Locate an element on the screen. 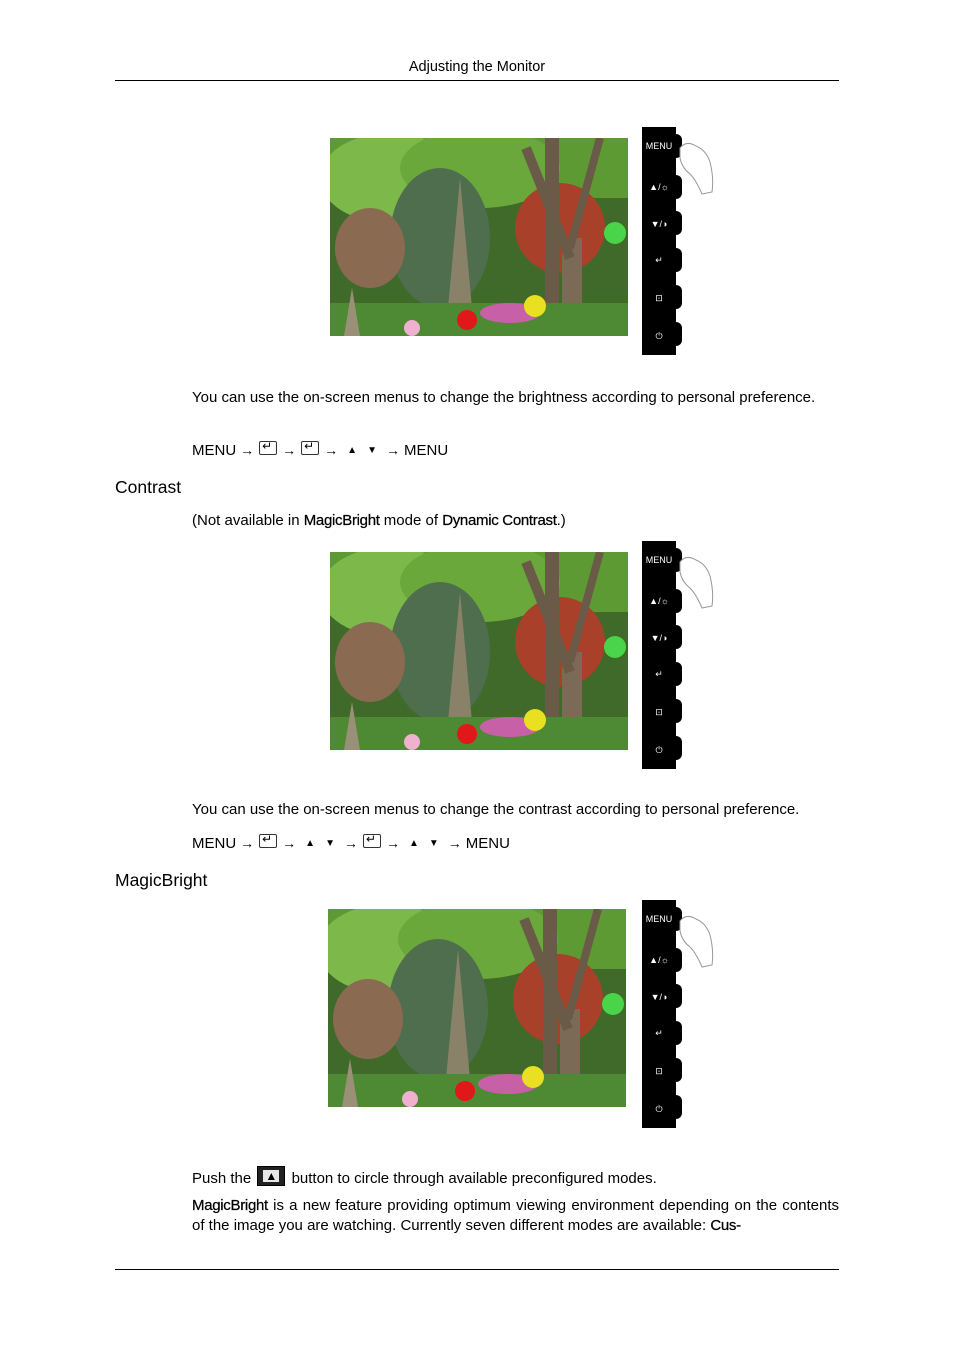 Image resolution: width=954 pixels, height=1350 pixels. contrast-heading: Contrast is located at coordinates (148, 487).